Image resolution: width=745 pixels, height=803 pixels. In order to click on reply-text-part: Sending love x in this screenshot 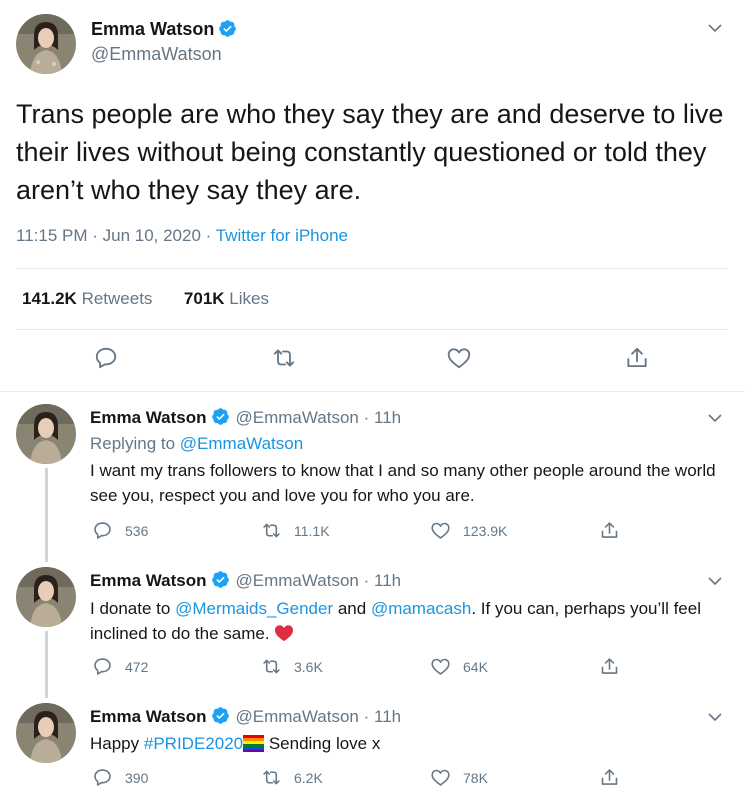, I will do `click(322, 743)`.